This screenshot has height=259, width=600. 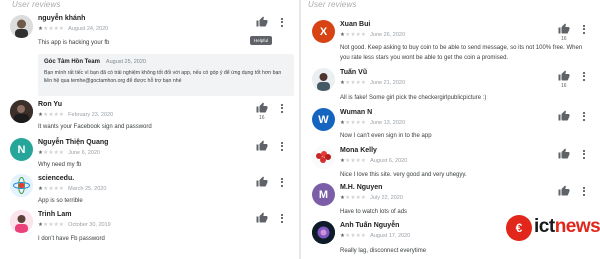 I want to click on review-meta: ★★★★★ February 23, 2020, so click(x=75, y=115).